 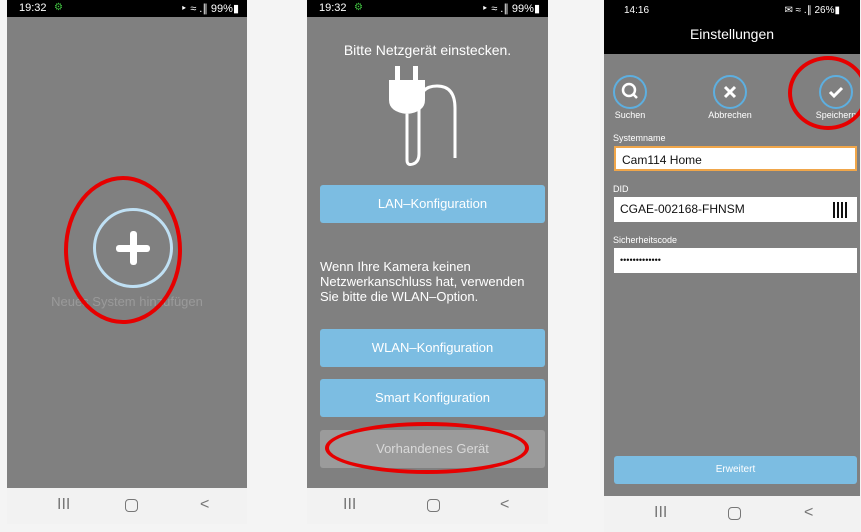 I want to click on status-icons: ✉ ≈ .∥ 26%▮, so click(x=812, y=10).